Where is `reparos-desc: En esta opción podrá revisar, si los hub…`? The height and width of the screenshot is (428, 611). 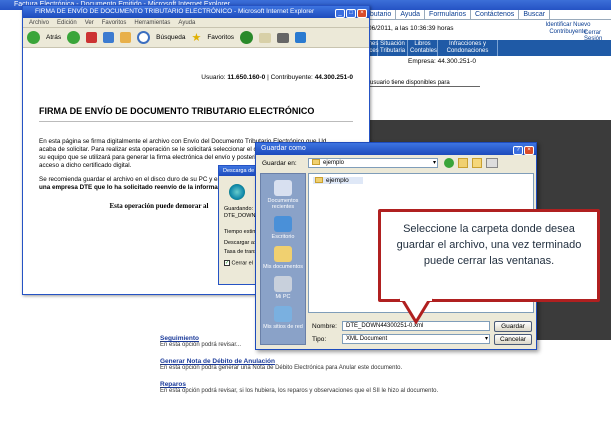
reparos-desc: En esta opción podrá revisar, si los hub… is located at coordinates (299, 391).